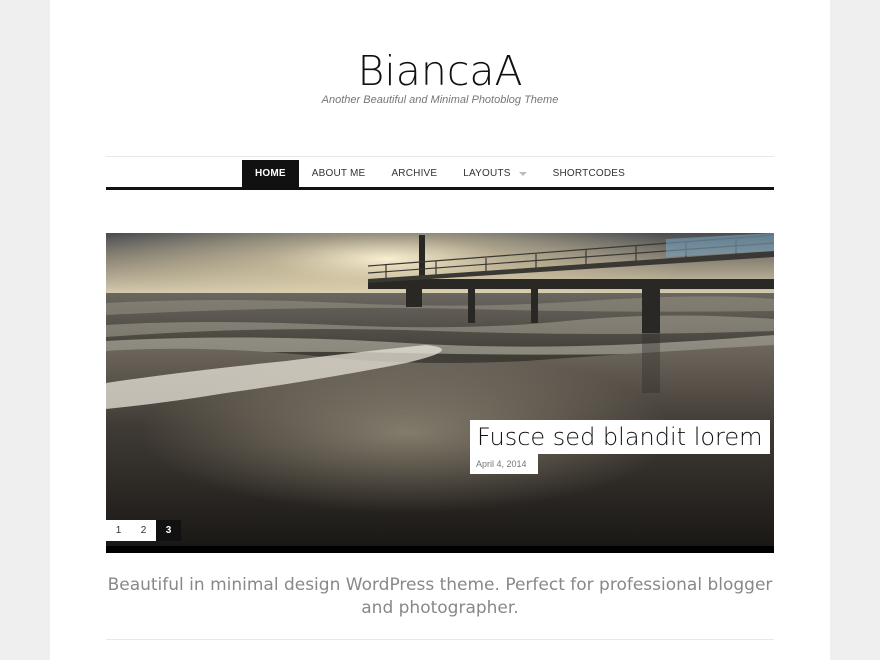 The height and width of the screenshot is (660, 880). Describe the element at coordinates (440, 549) in the screenshot. I see `slider-bottom-bar` at that location.